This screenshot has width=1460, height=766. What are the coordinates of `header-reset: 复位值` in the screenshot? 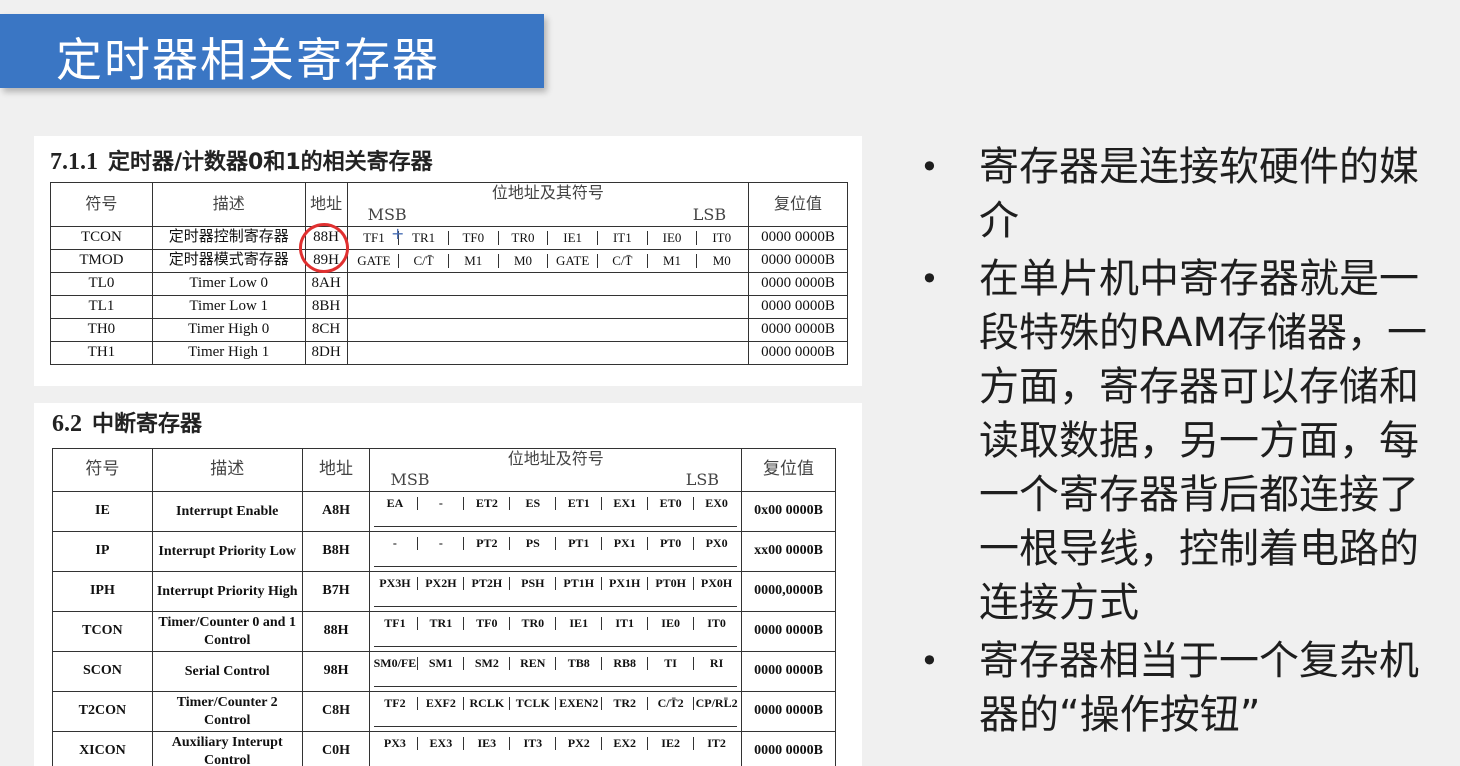 It's located at (798, 204).